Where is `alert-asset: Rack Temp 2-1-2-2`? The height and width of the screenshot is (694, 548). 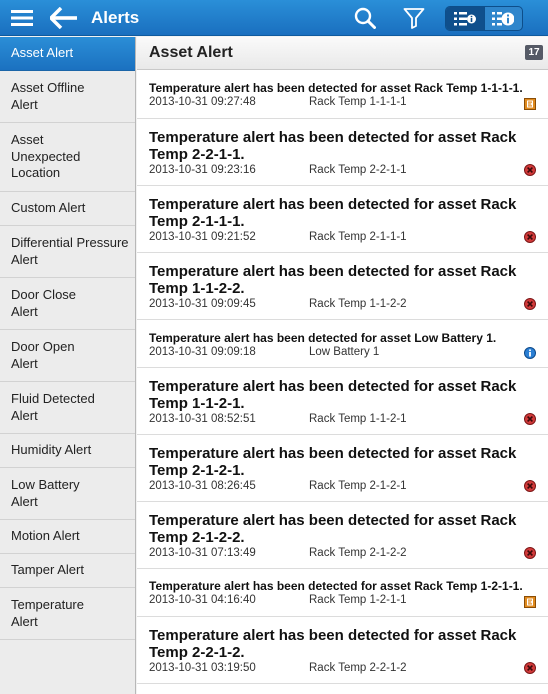 alert-asset: Rack Temp 2-1-2-2 is located at coordinates (358, 553).